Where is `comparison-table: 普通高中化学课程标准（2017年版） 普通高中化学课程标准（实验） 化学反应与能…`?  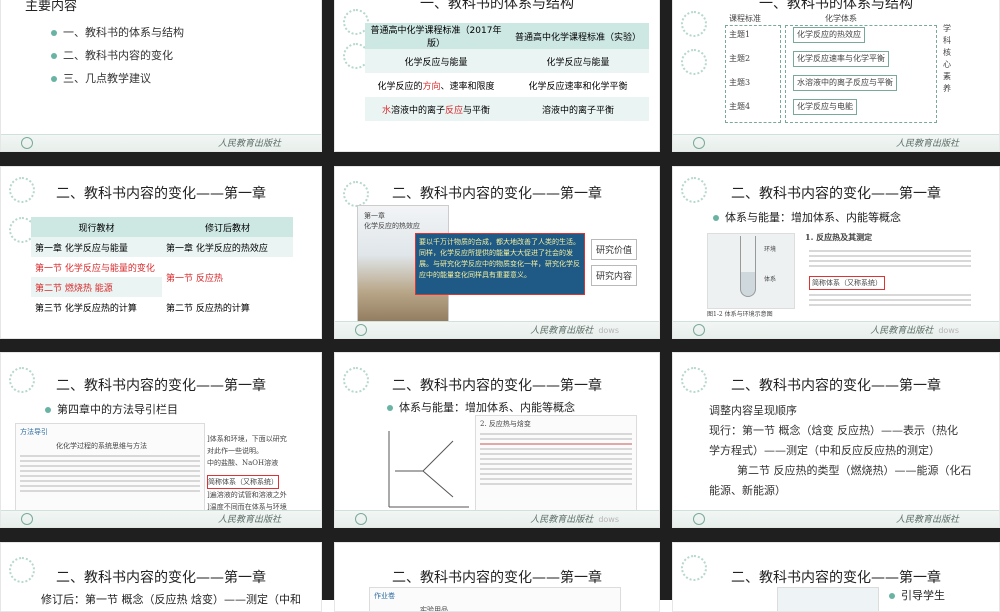 comparison-table: 普通高中化学课程标准（2017年版） 普通高中化学课程标准（实验） 化学反应与能… is located at coordinates (507, 72).